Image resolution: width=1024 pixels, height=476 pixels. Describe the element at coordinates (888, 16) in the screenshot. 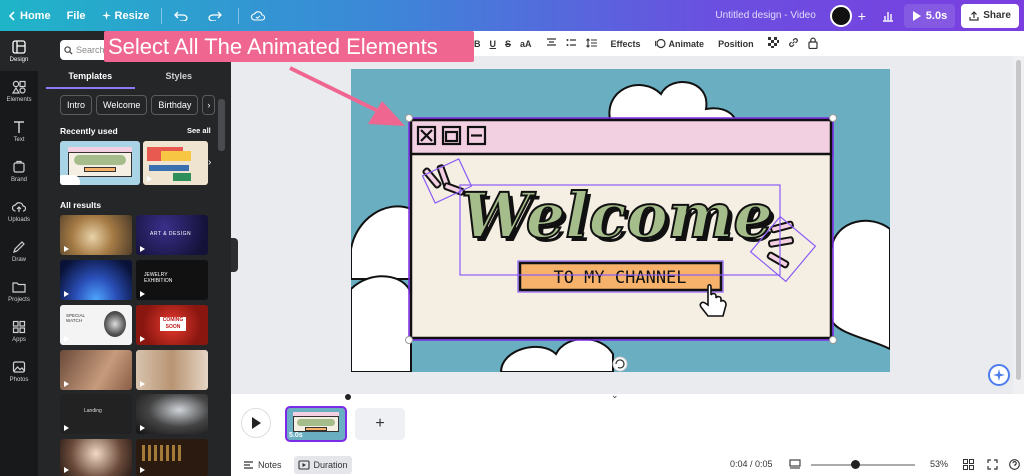

I see `insights-button` at that location.